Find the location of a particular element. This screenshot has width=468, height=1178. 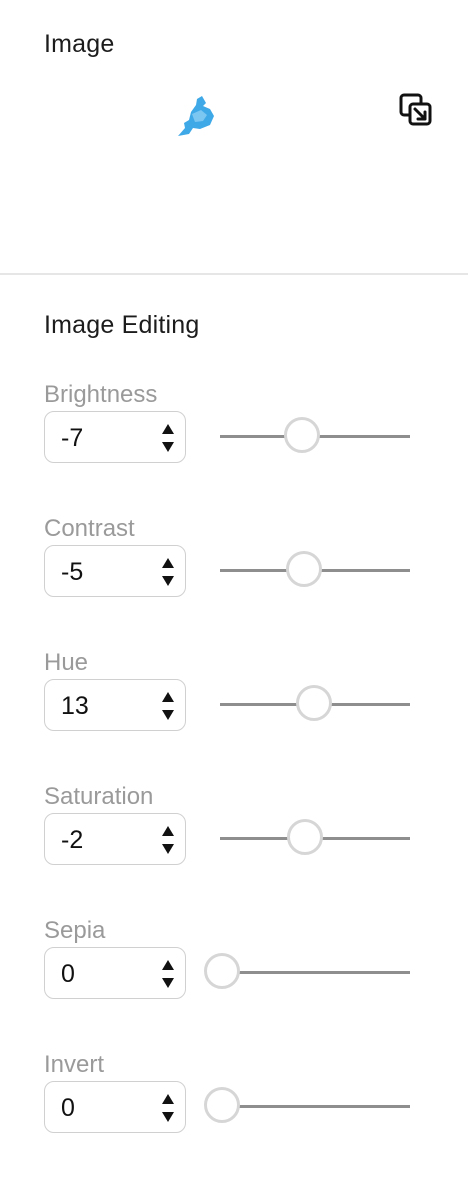

brightness-value: -7 is located at coordinates (72, 438).